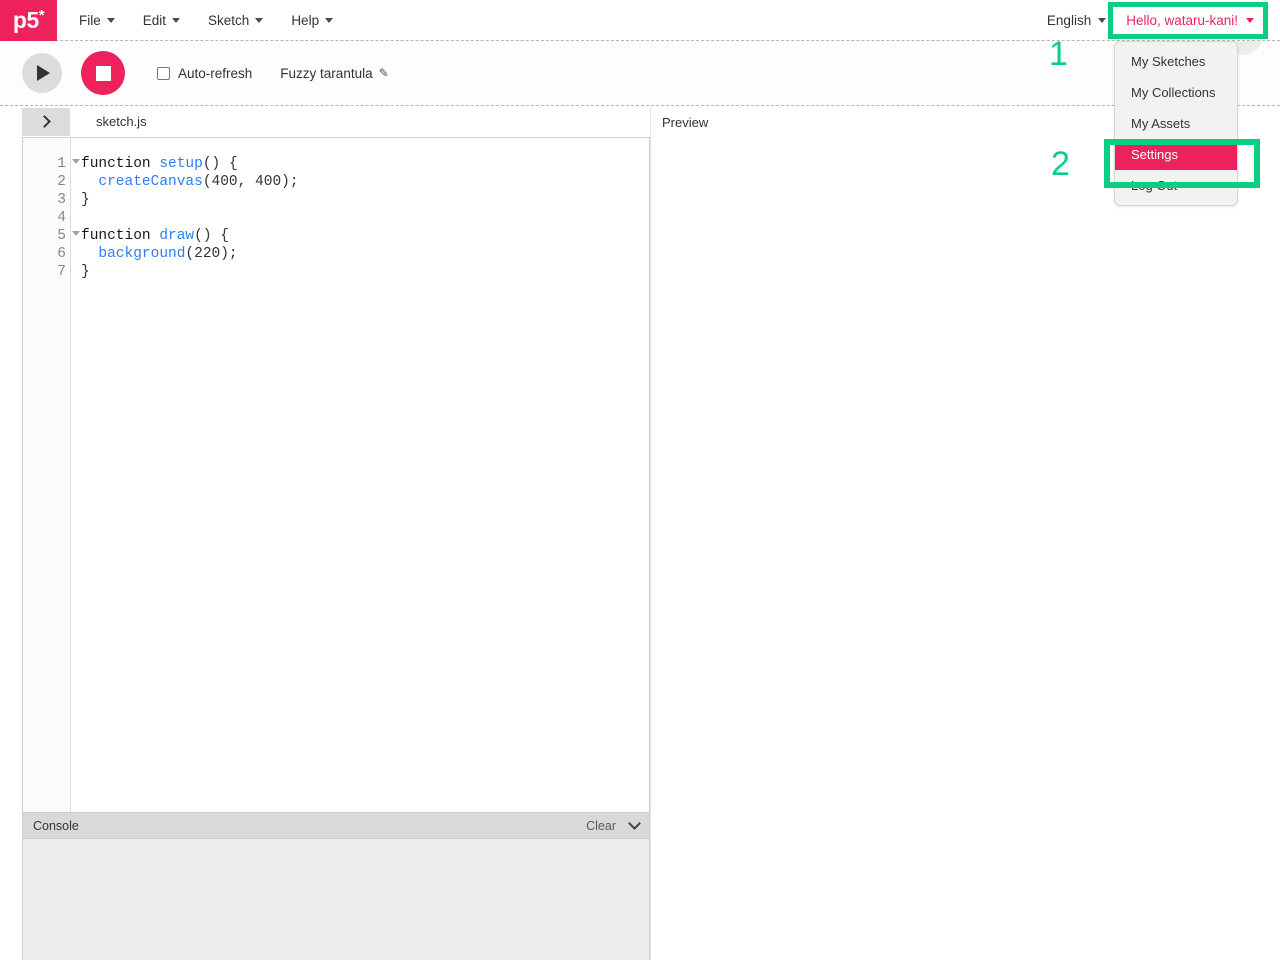  I want to click on sketch-toolbar: Auto-refresh Fuzzy tarantula ✎, so click(640, 73).